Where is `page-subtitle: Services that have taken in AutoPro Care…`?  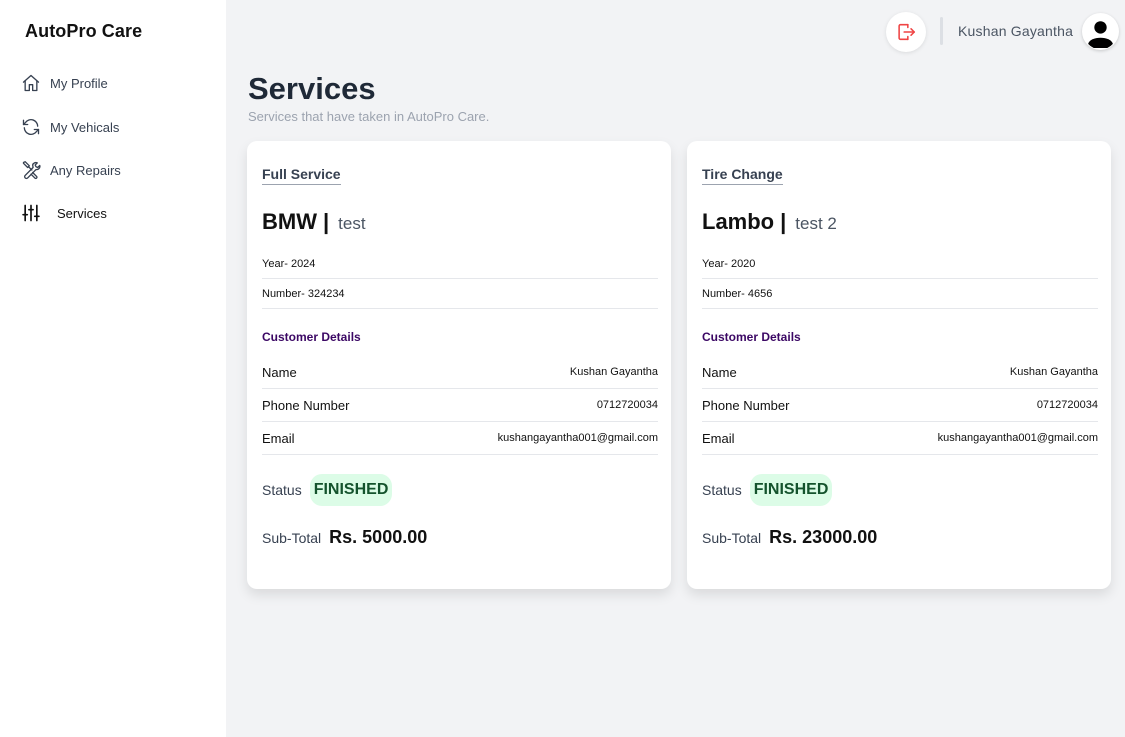
page-subtitle: Services that have taken in AutoPro Care… is located at coordinates (369, 116).